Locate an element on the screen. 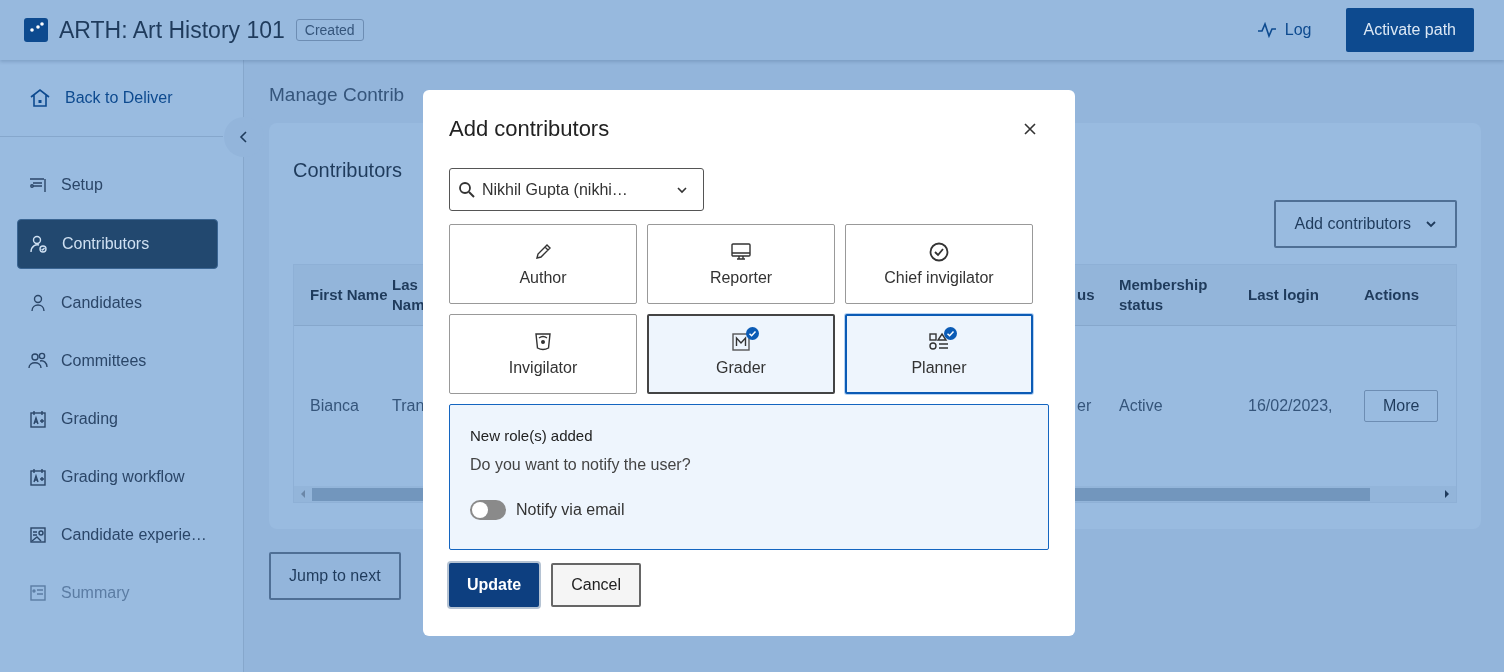 The height and width of the screenshot is (672, 1504). course-title: ARTH: Art History 101 is located at coordinates (172, 30).